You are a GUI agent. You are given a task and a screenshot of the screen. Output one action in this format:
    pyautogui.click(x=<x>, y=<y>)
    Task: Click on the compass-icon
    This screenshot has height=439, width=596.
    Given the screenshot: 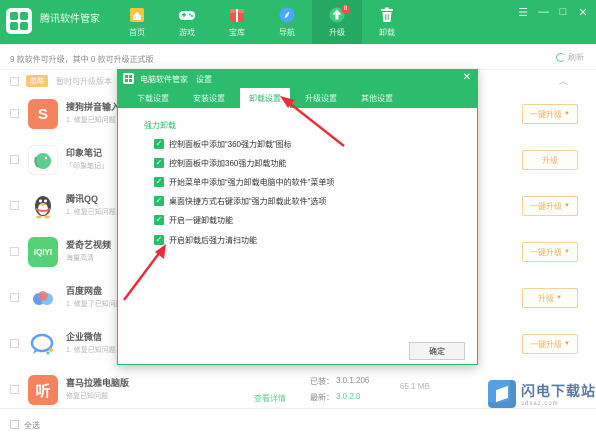 What is the action you would take?
    pyautogui.click(x=287, y=15)
    